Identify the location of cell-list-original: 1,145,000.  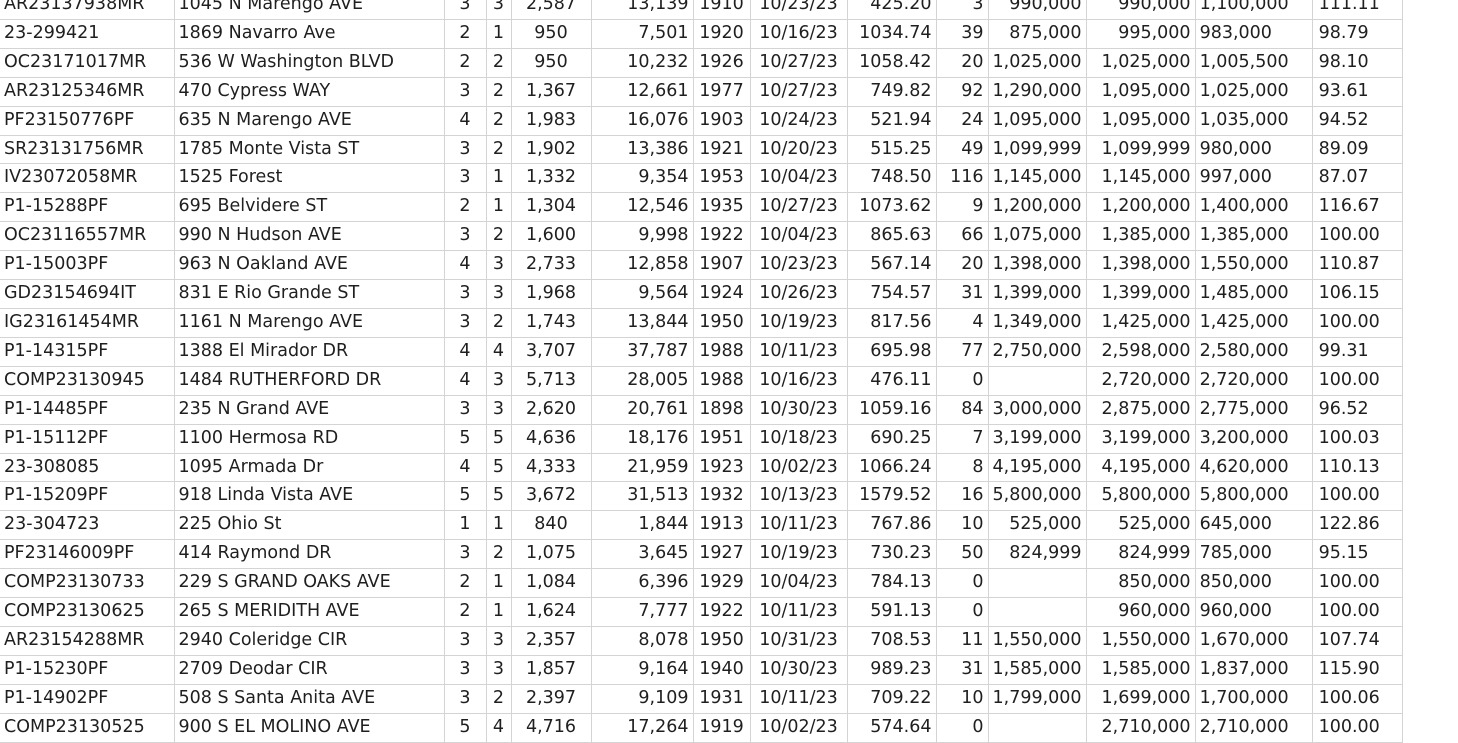
(1037, 178).